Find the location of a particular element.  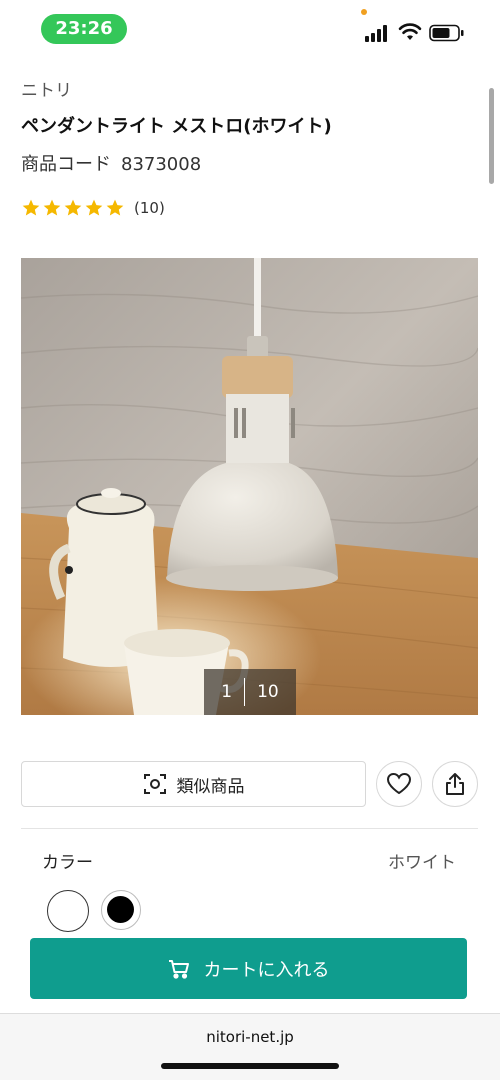

favorite-button is located at coordinates (399, 784).